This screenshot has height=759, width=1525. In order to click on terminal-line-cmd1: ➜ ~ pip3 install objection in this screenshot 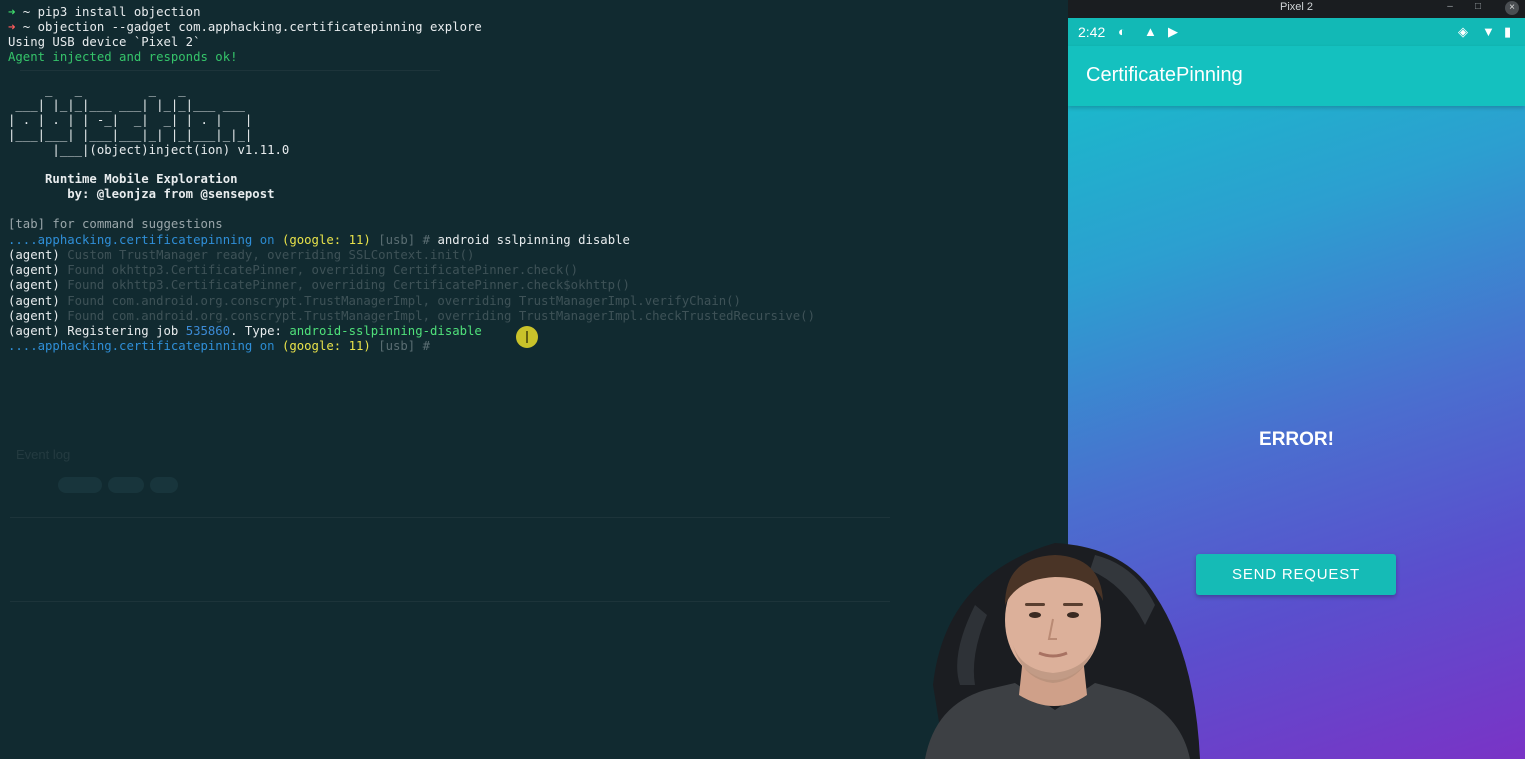, I will do `click(104, 12)`.